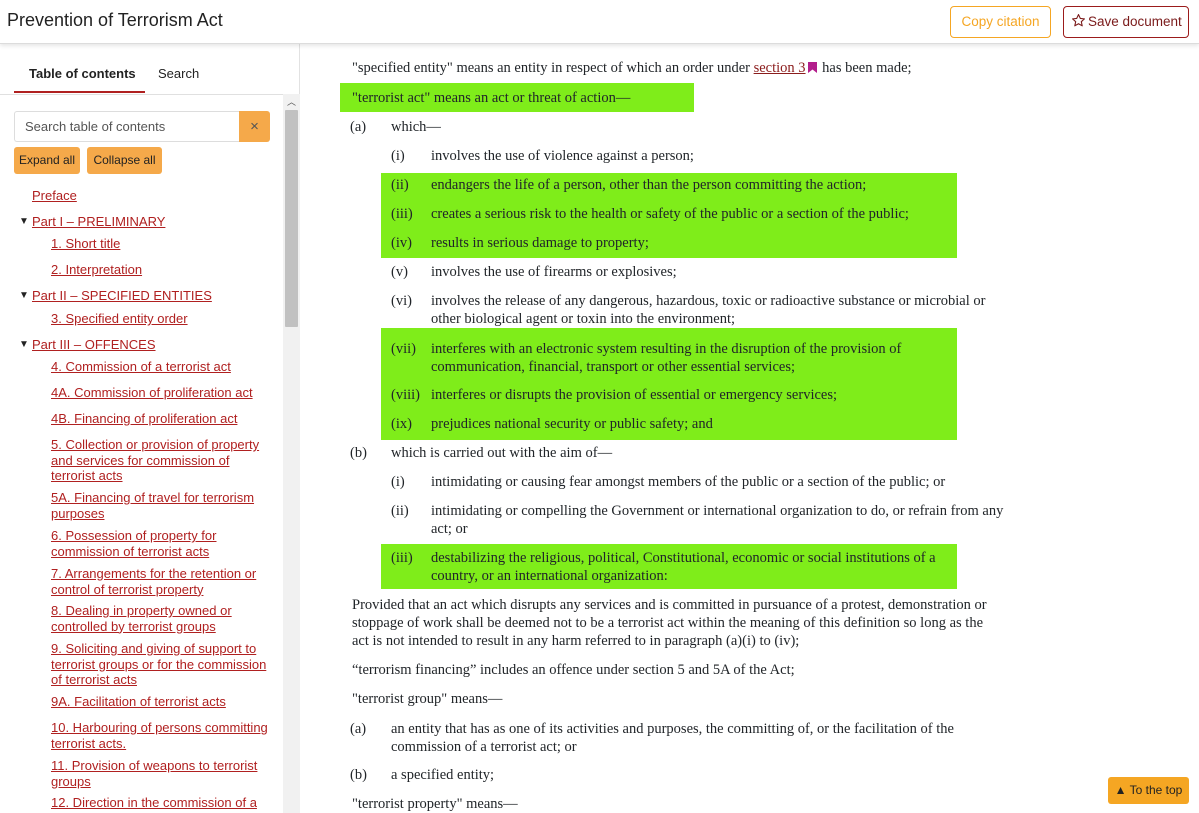 The width and height of the screenshot is (1199, 813). What do you see at coordinates (1000, 22) in the screenshot?
I see `copy-citation-button: Copy citation` at bounding box center [1000, 22].